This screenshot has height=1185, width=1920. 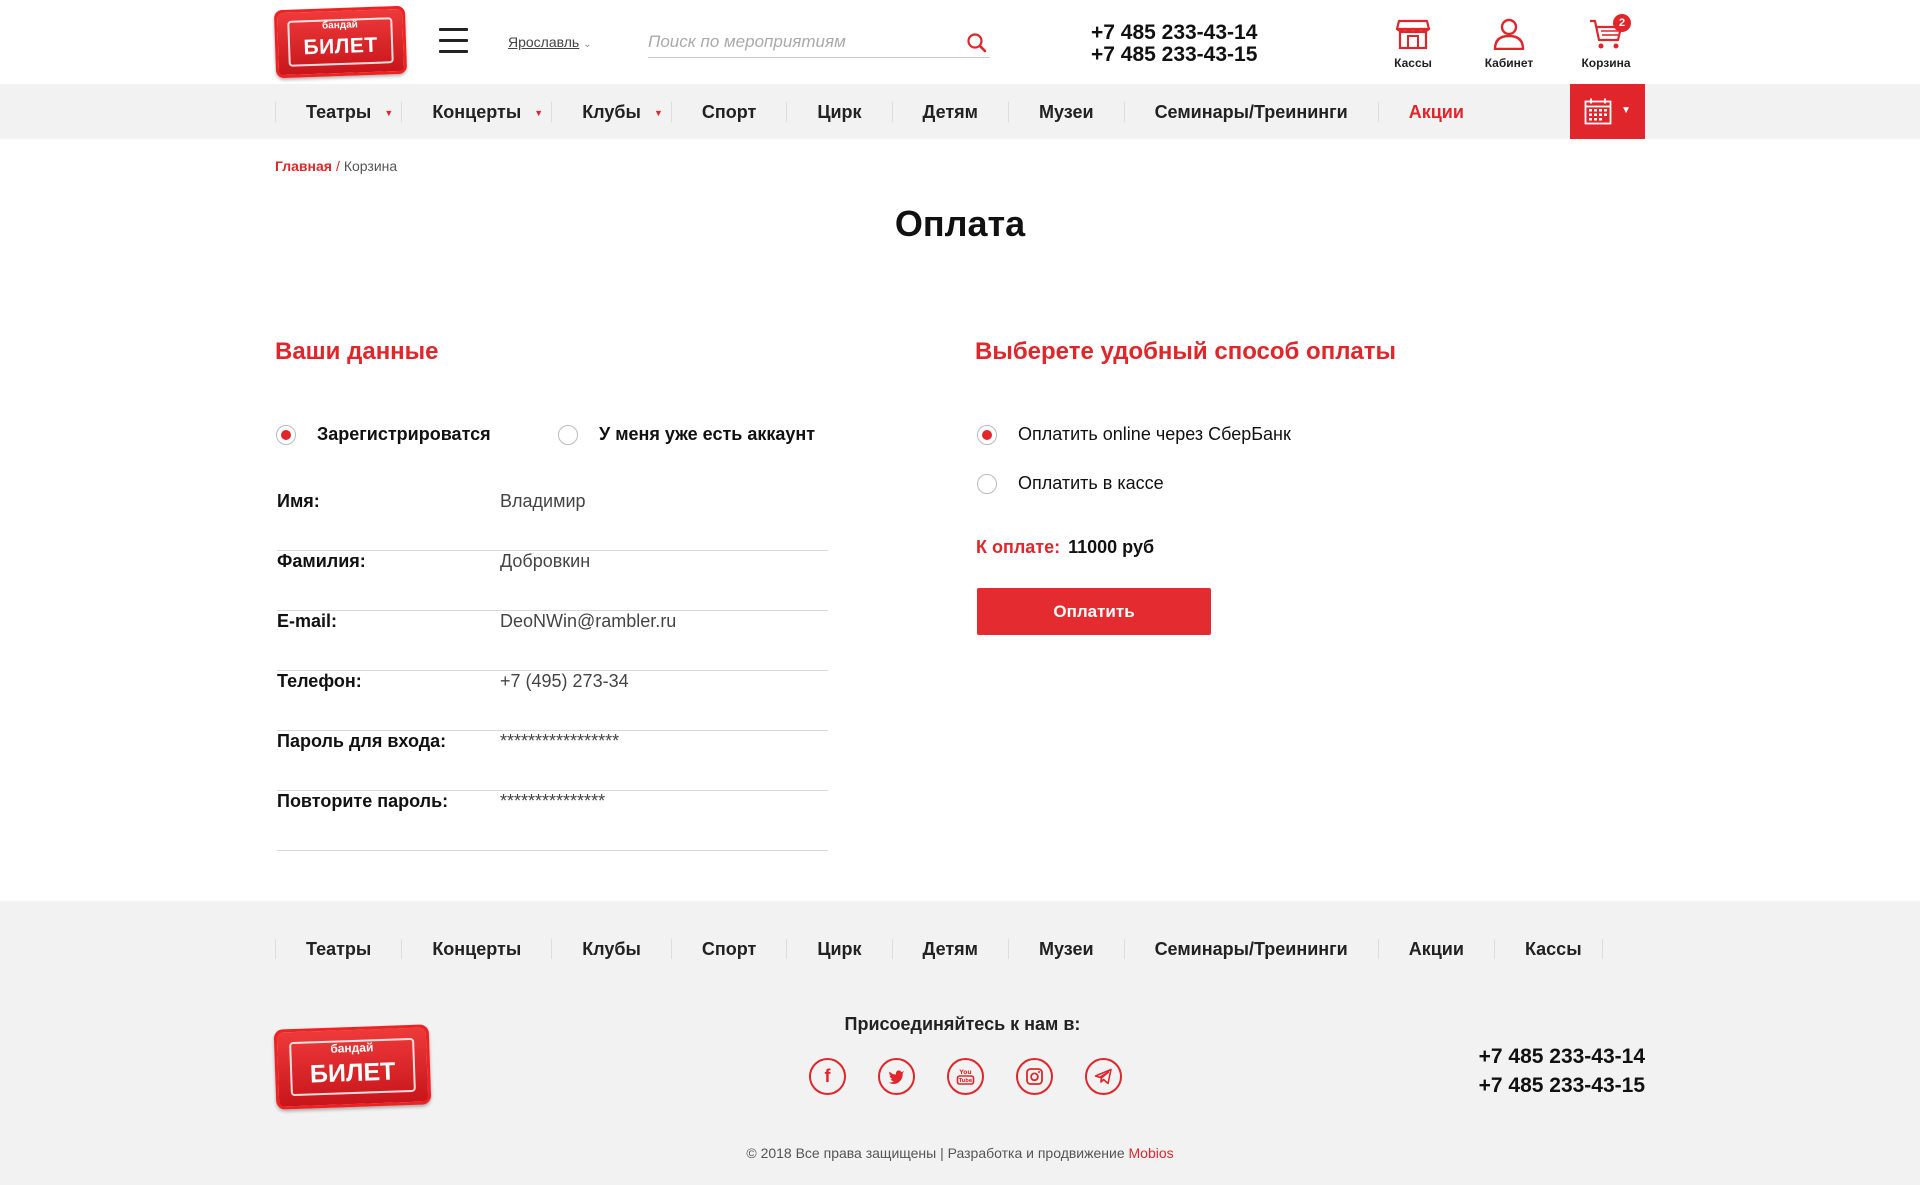 I want to click on surname-field: Добровкин, so click(x=660, y=561).